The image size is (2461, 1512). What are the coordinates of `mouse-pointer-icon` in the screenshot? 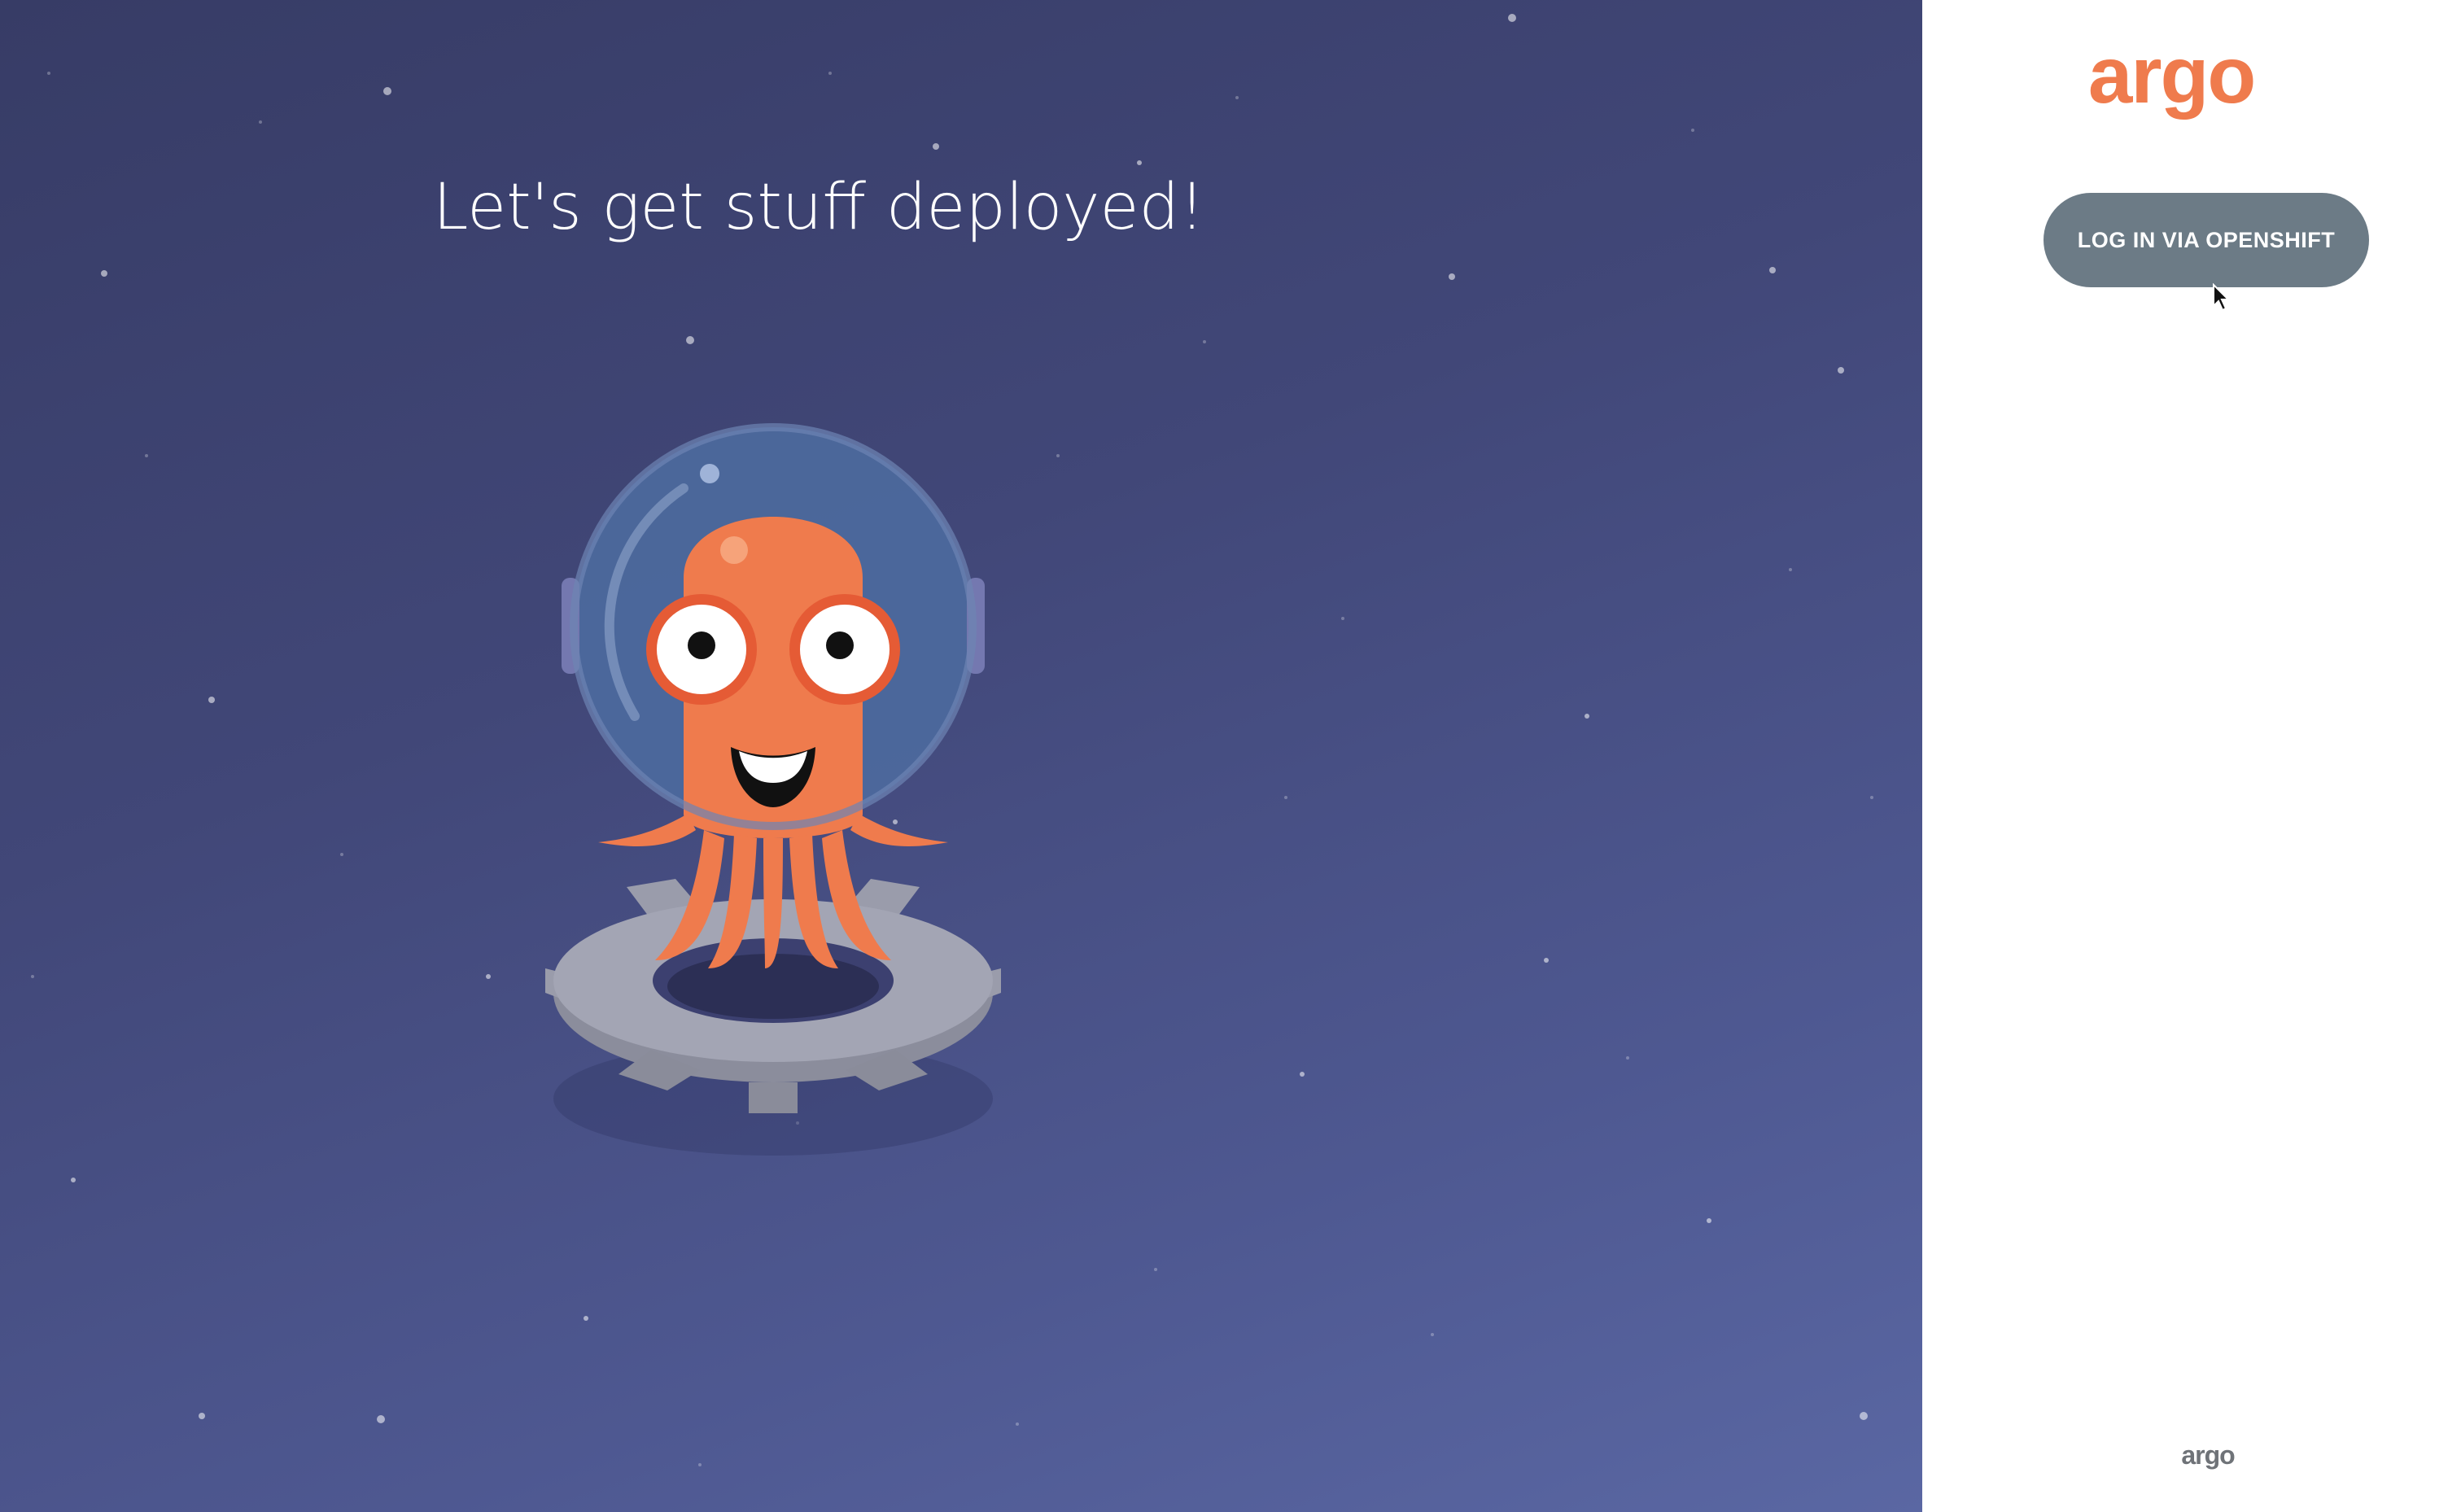 It's located at (2221, 297).